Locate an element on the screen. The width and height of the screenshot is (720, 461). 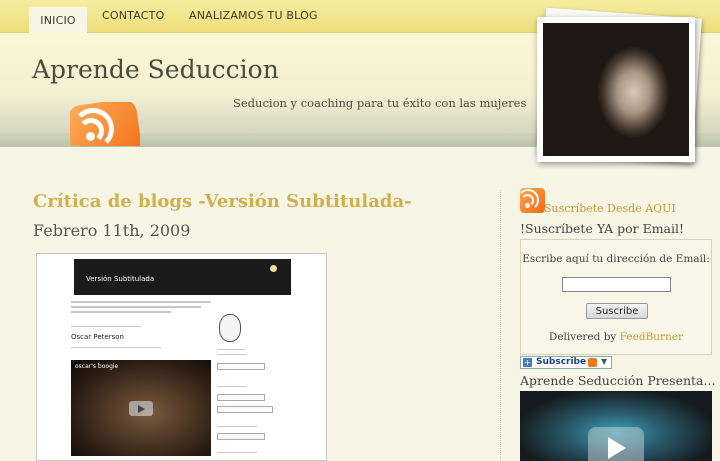
rss-small-icon is located at coordinates (531, 200).